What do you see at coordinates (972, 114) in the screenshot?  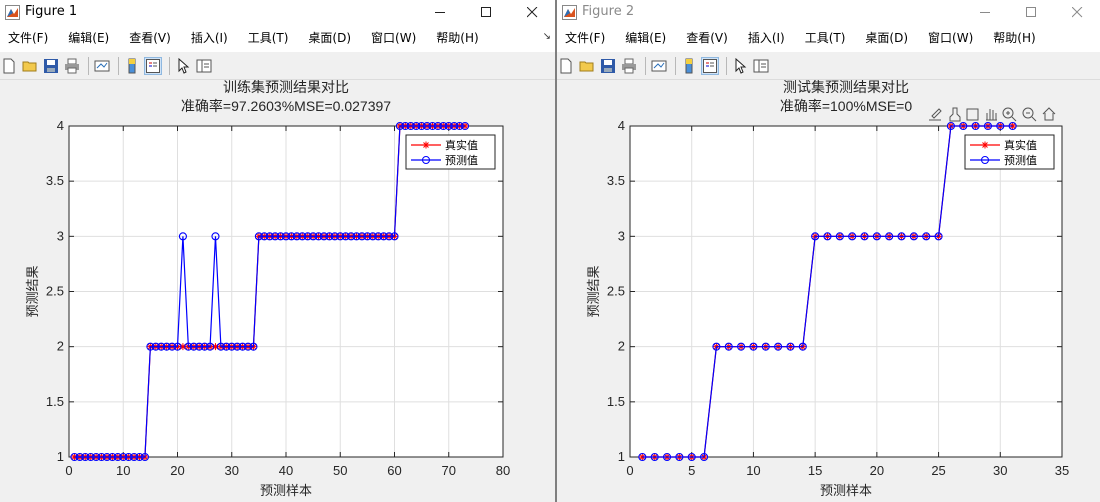 I see `datatip-button` at bounding box center [972, 114].